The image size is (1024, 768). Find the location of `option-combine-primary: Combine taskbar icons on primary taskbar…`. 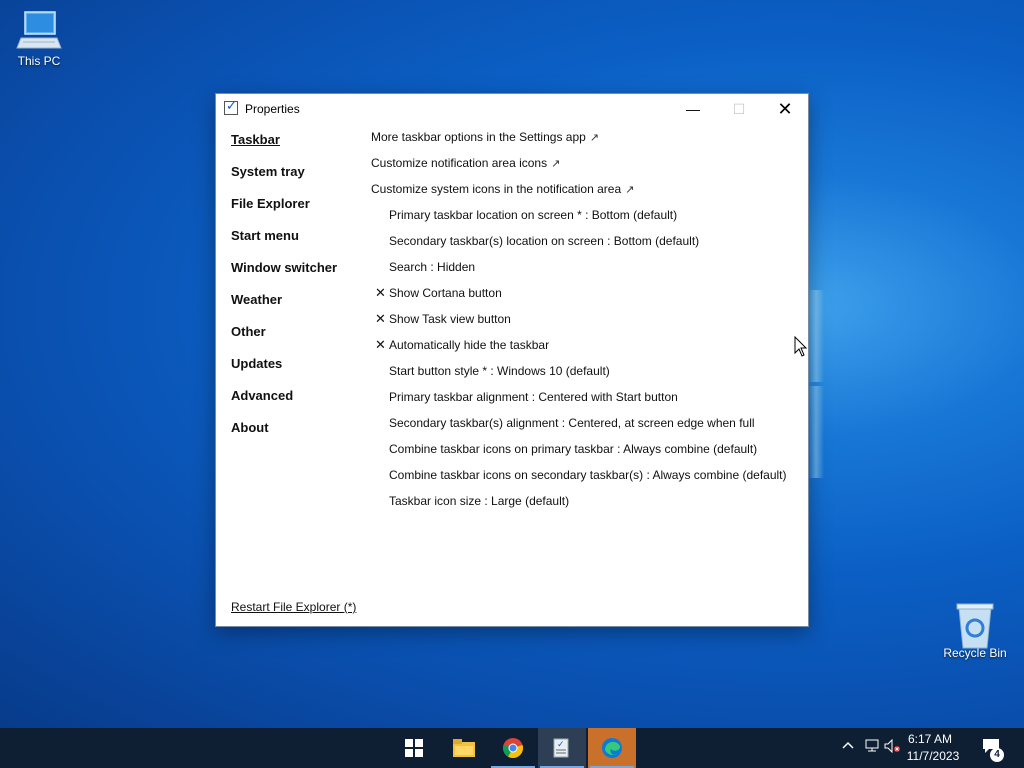

option-combine-primary: Combine taskbar icons on primary taskbar… is located at coordinates (573, 449).